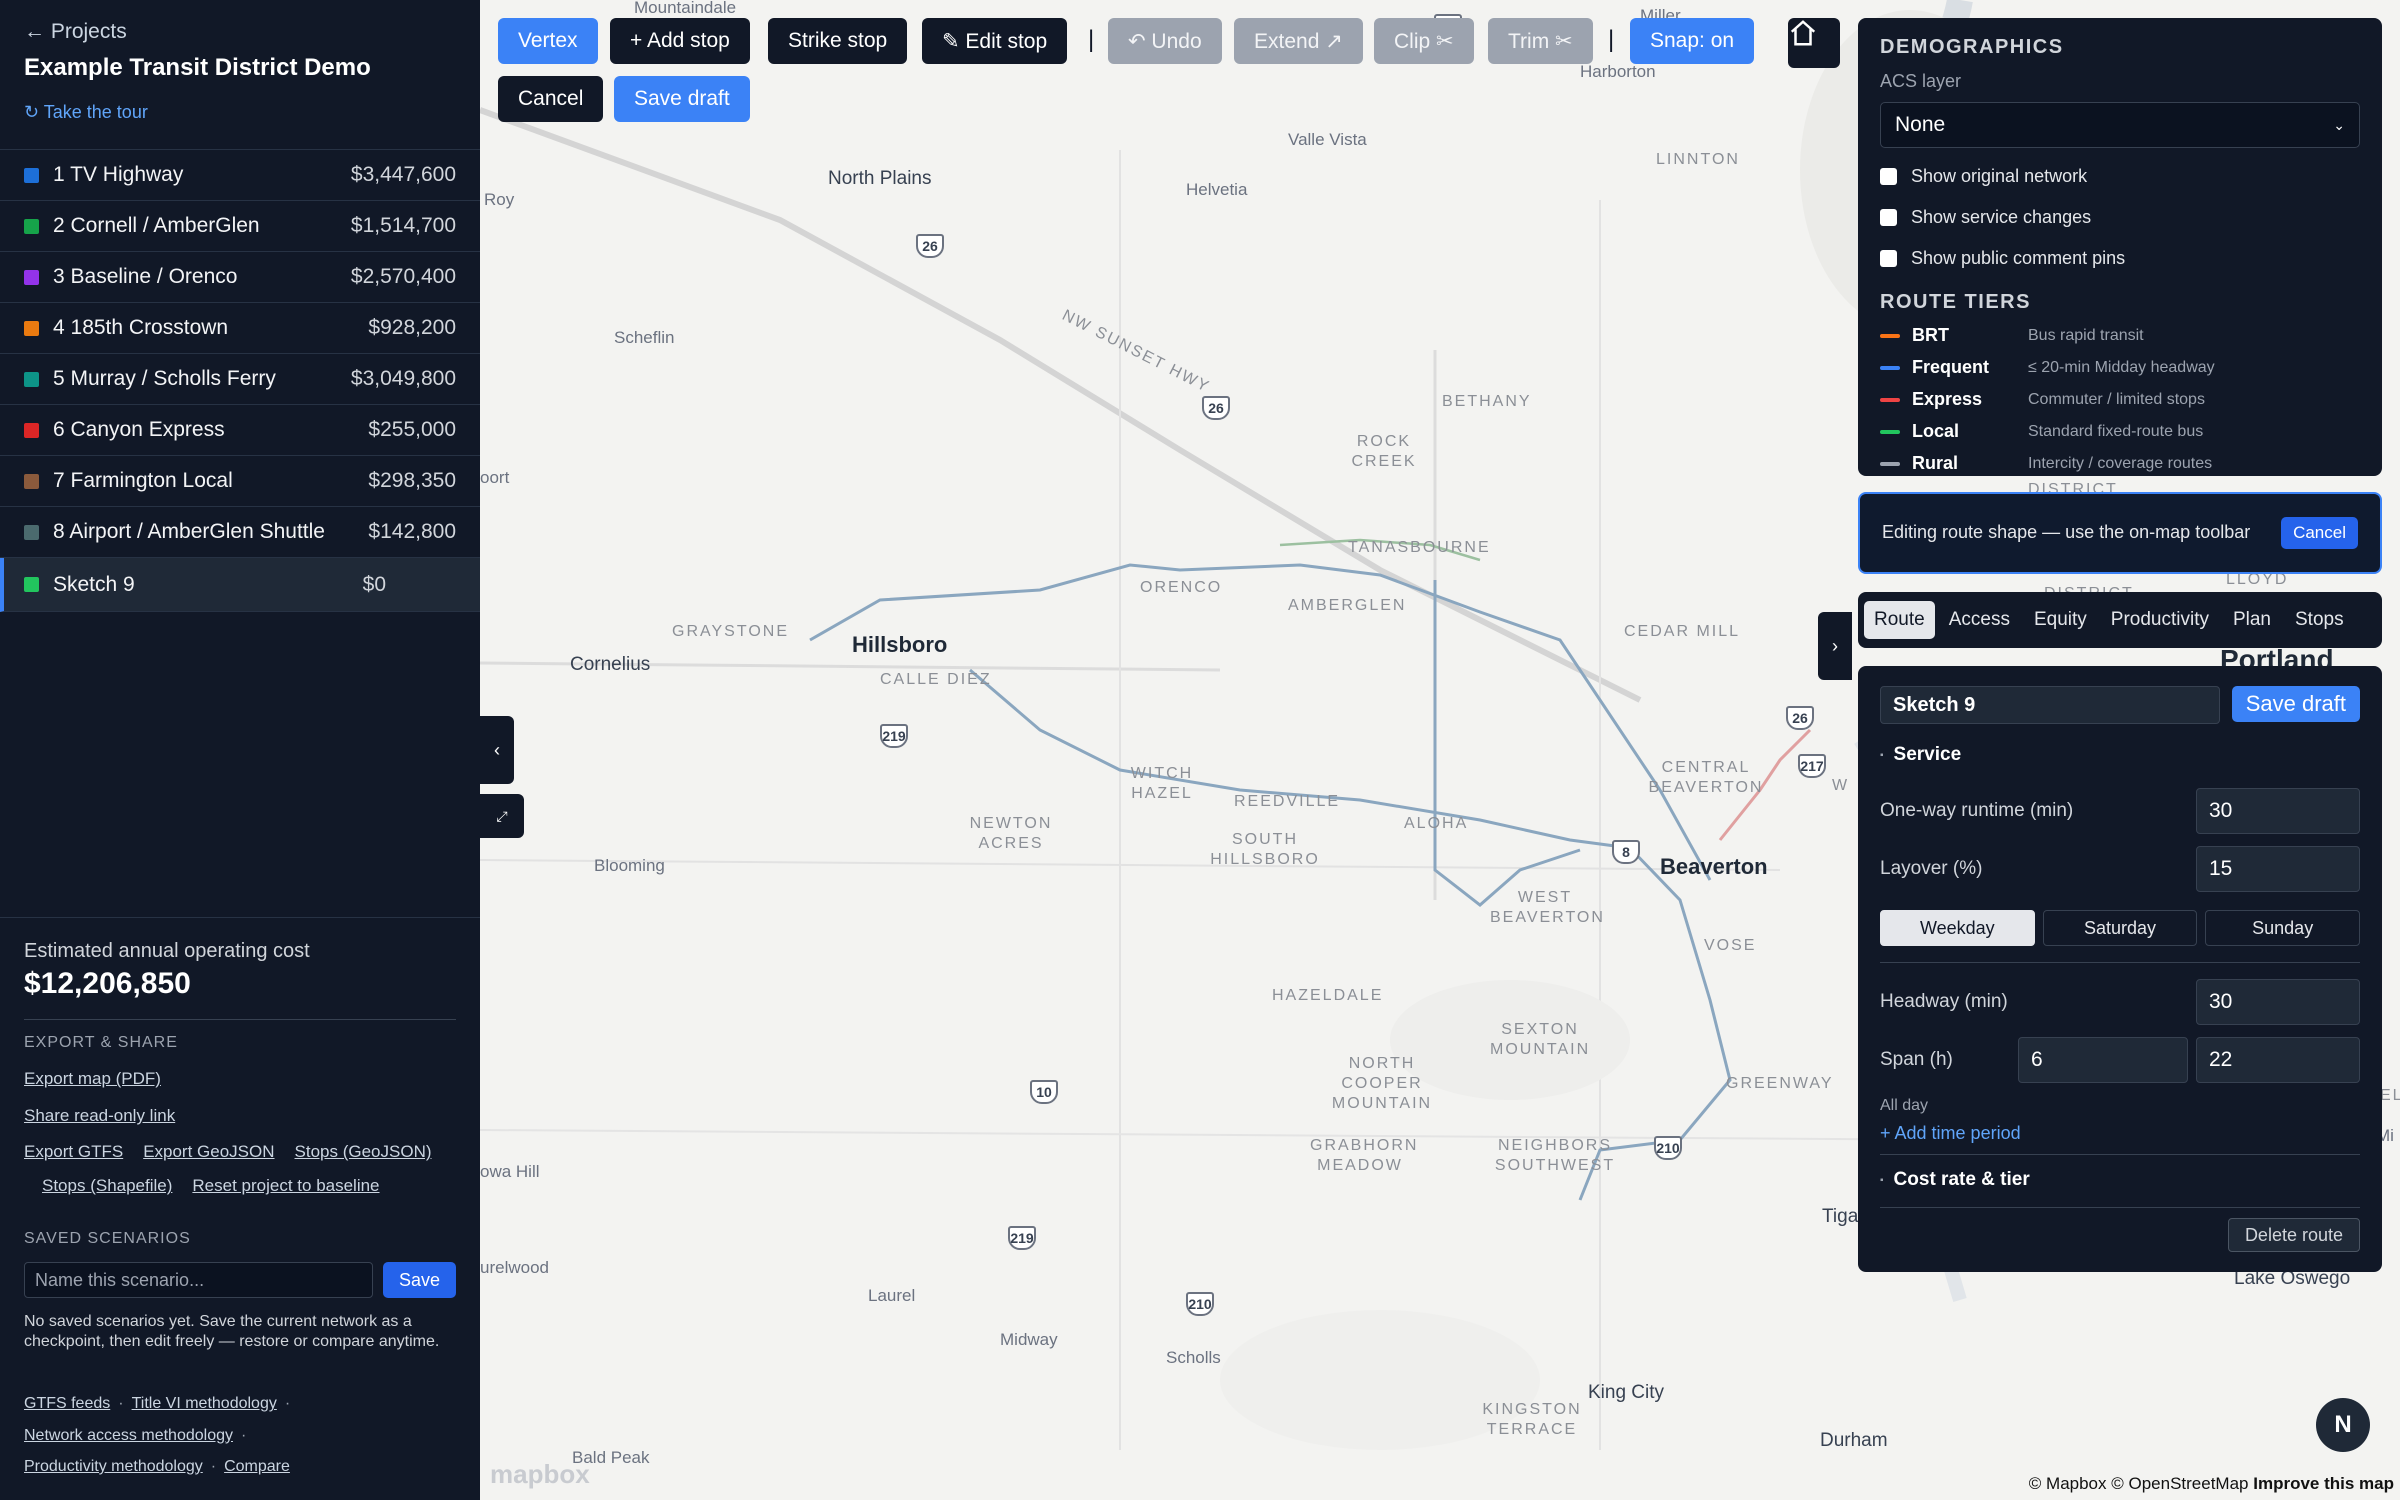 The width and height of the screenshot is (2400, 1500). What do you see at coordinates (2120, 258) in the screenshot?
I see `show-pins-checkbox: Show public comment pins` at bounding box center [2120, 258].